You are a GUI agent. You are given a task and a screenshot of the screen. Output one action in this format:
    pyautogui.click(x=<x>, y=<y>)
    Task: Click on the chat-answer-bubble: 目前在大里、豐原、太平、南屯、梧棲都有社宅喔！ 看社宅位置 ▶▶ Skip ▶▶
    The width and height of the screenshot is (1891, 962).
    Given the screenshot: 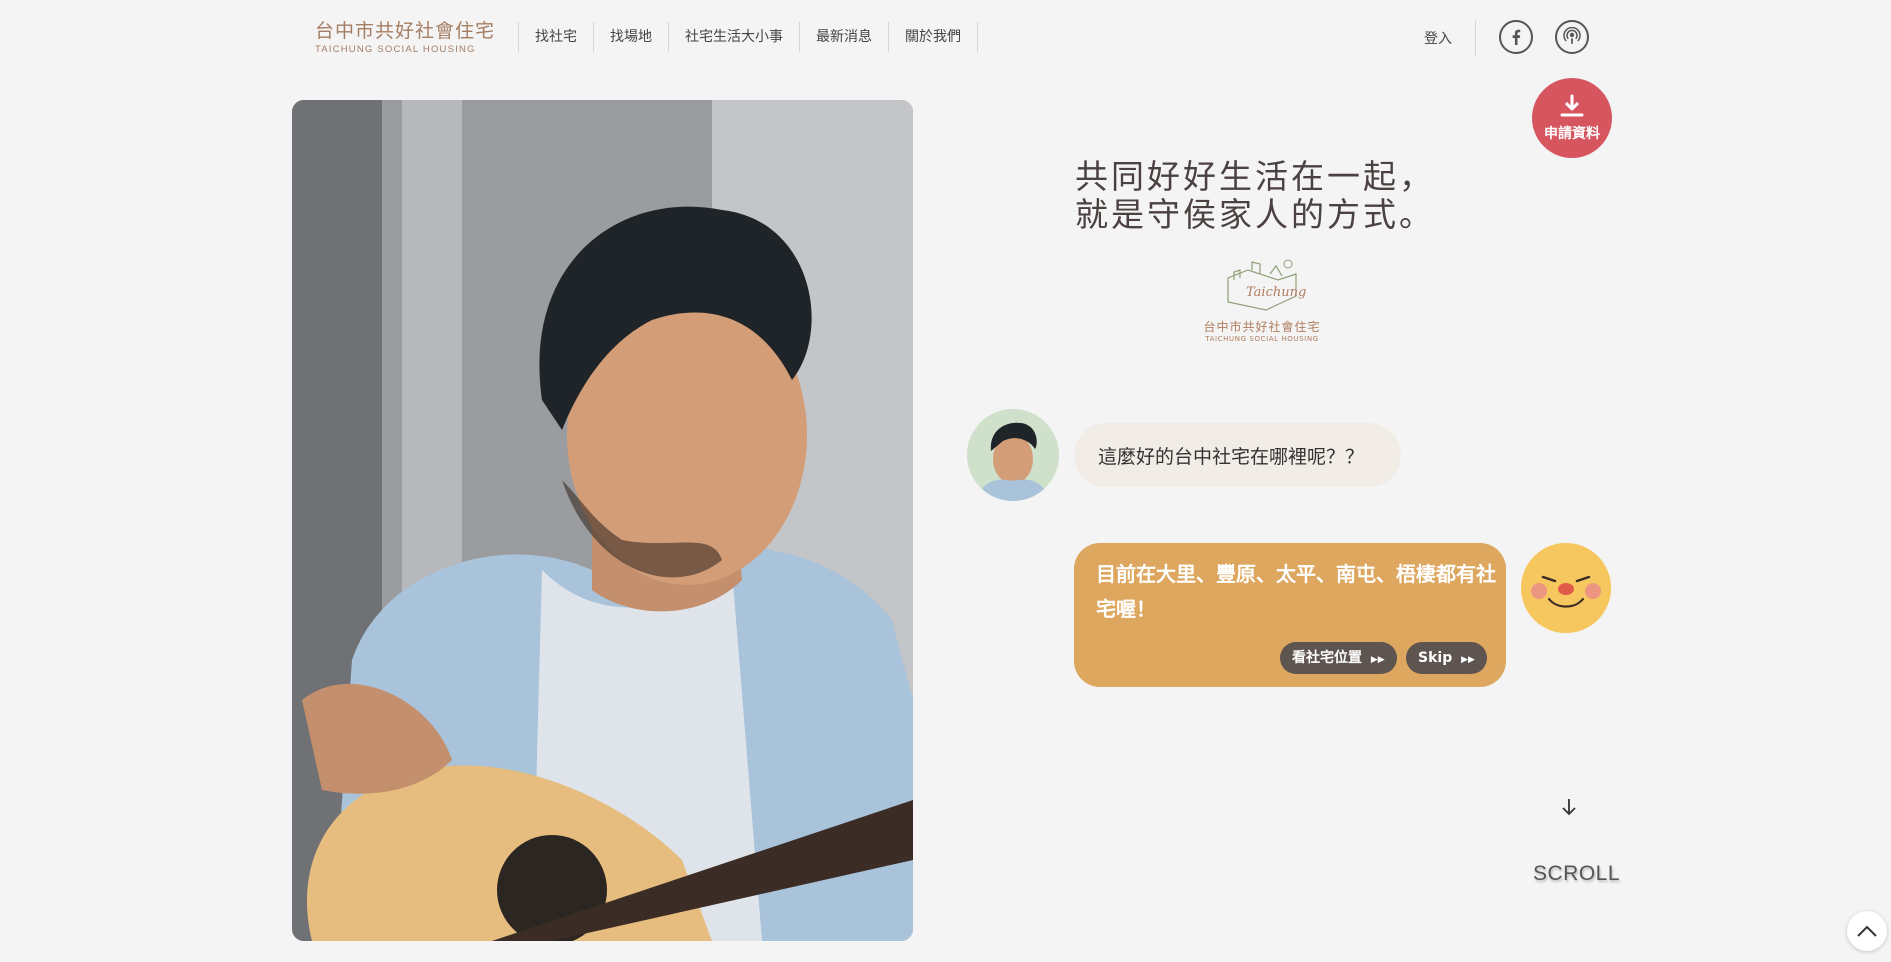 What is the action you would take?
    pyautogui.click(x=1290, y=615)
    